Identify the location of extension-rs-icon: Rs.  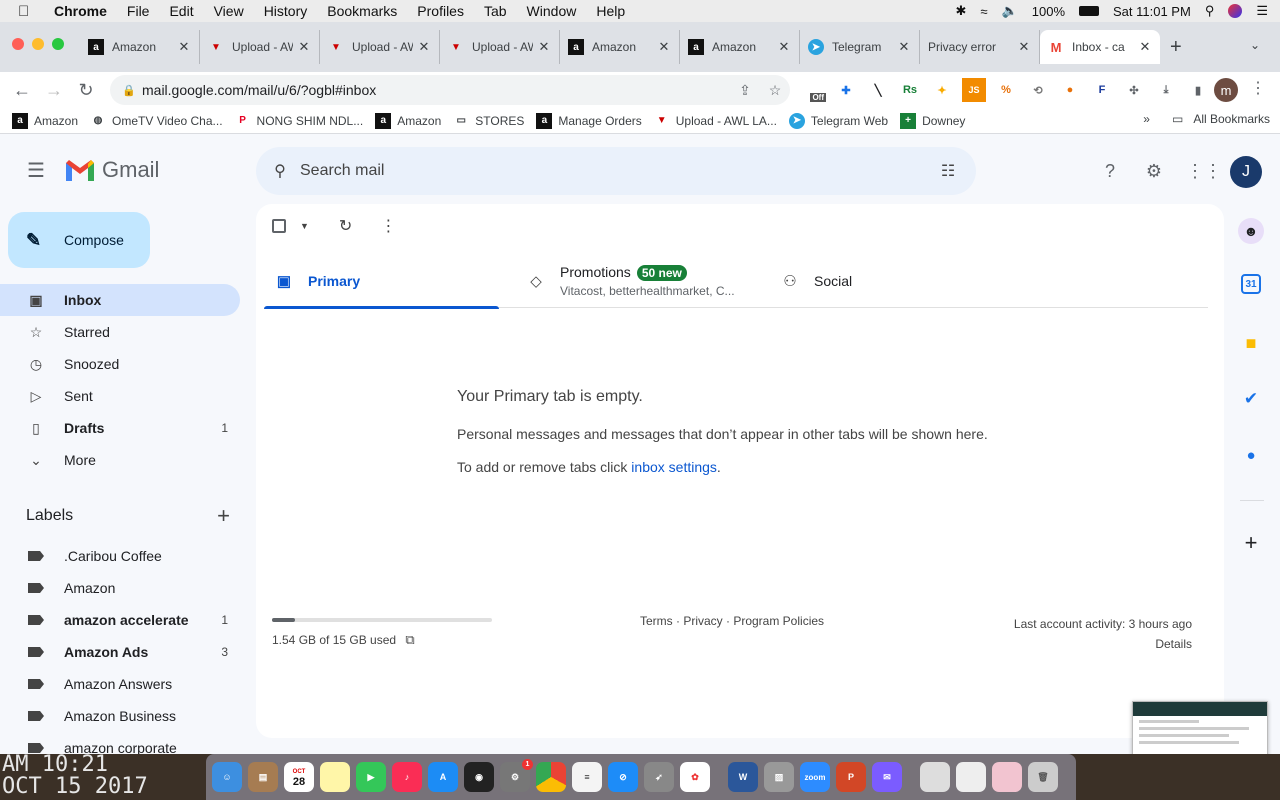
(910, 90).